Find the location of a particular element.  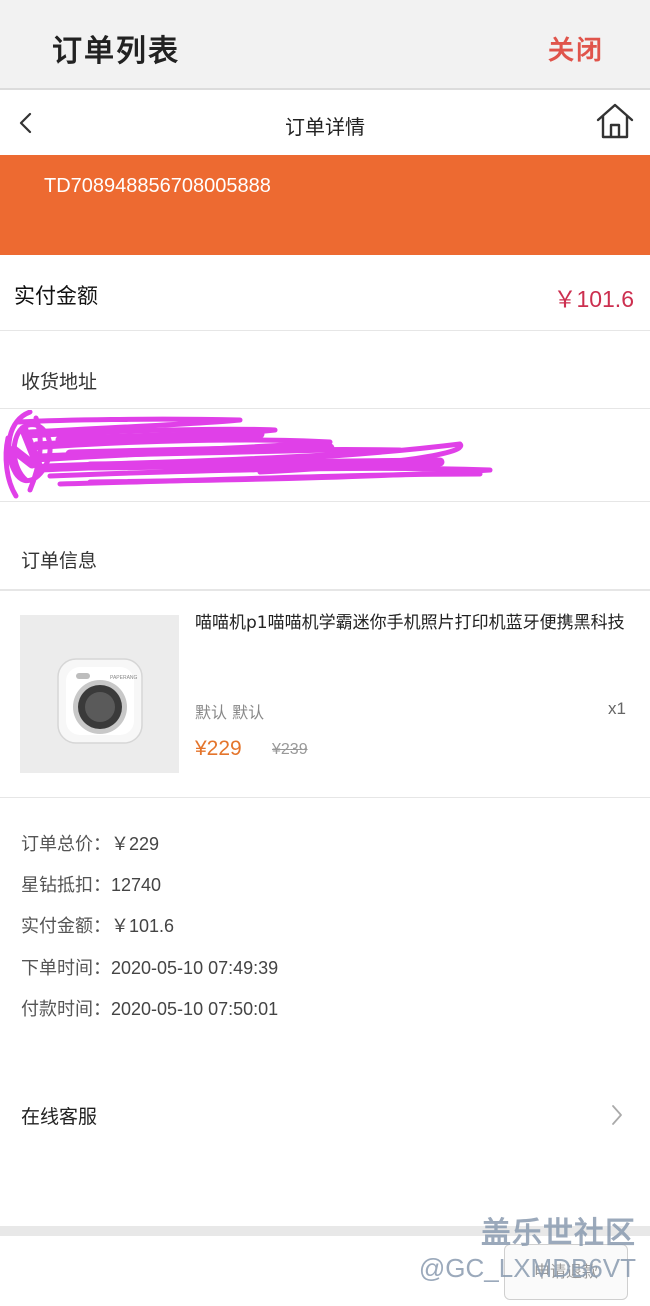

order-info-header-label: 订单信息 is located at coordinates (59, 561).